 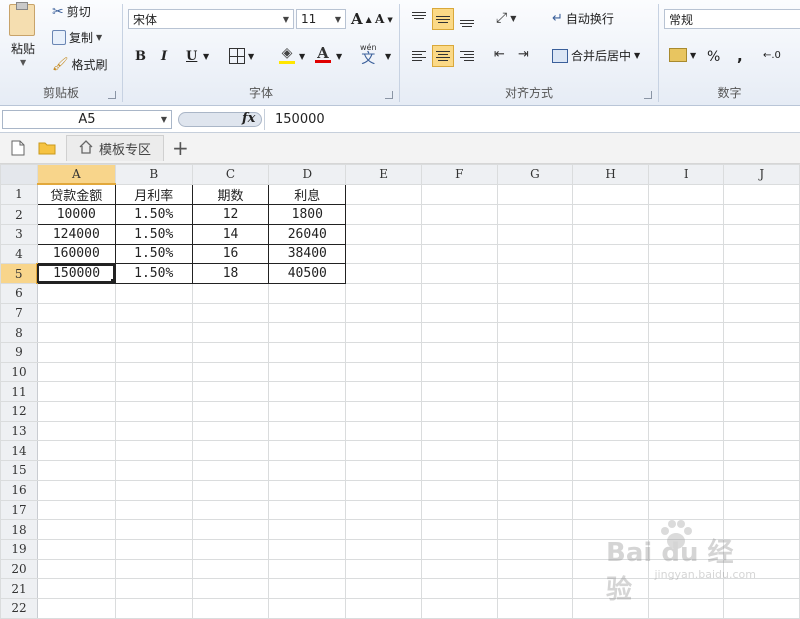 What do you see at coordinates (76, 214) in the screenshot?
I see `cell-A2: 10000` at bounding box center [76, 214].